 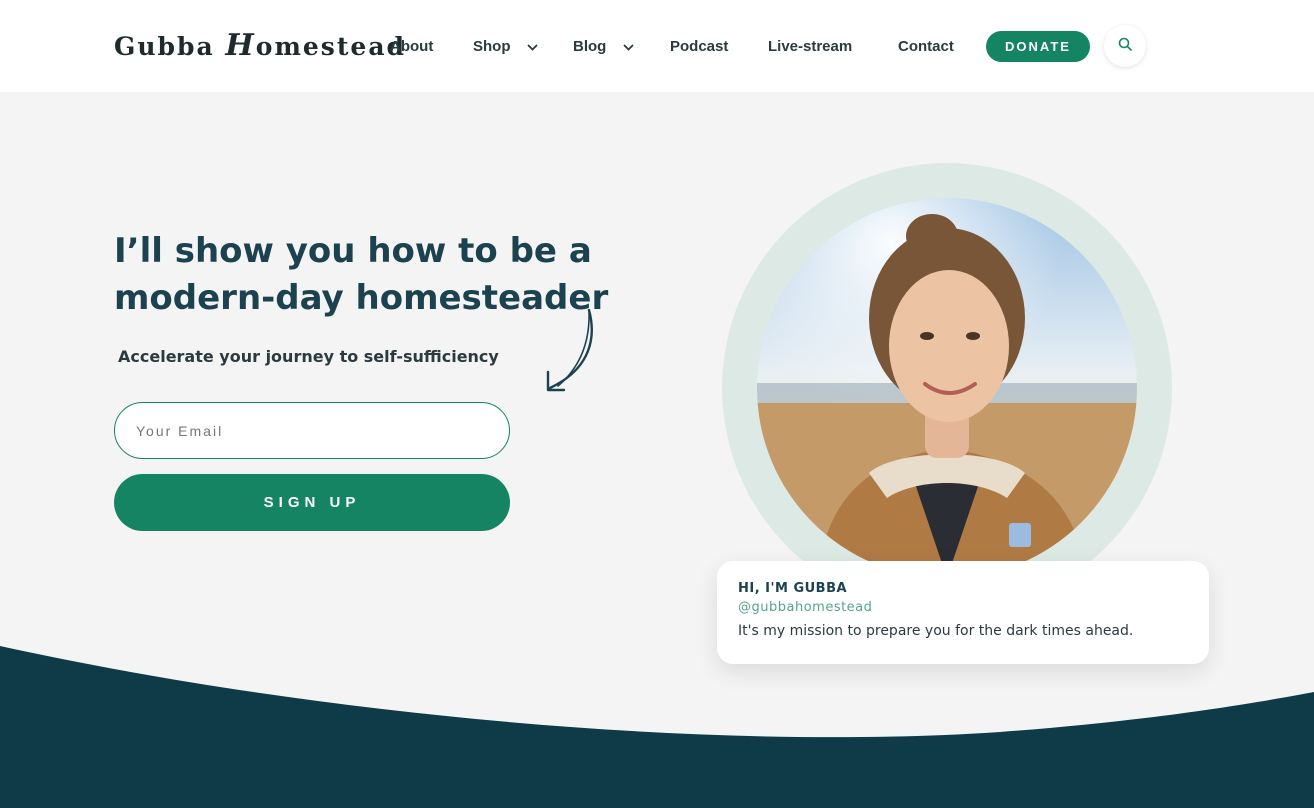 What do you see at coordinates (569, 350) in the screenshot?
I see `curved-arrow-icon` at bounding box center [569, 350].